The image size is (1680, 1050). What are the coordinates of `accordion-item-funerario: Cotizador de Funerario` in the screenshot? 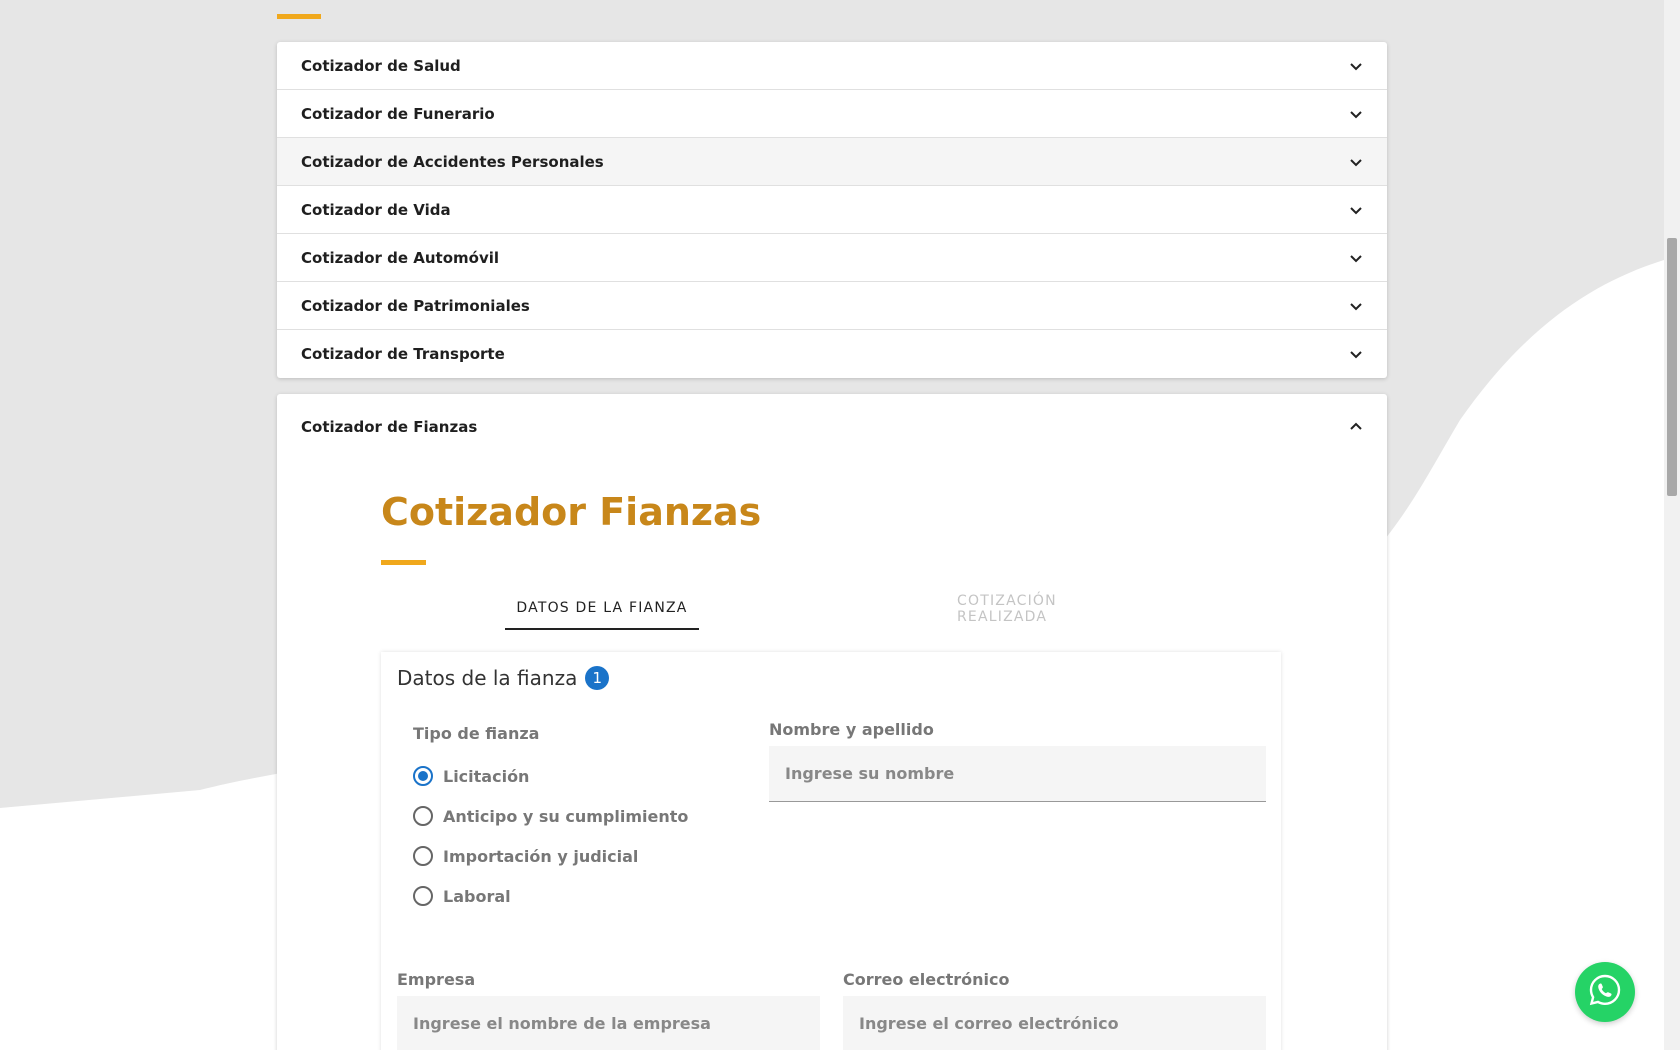 It's located at (832, 114).